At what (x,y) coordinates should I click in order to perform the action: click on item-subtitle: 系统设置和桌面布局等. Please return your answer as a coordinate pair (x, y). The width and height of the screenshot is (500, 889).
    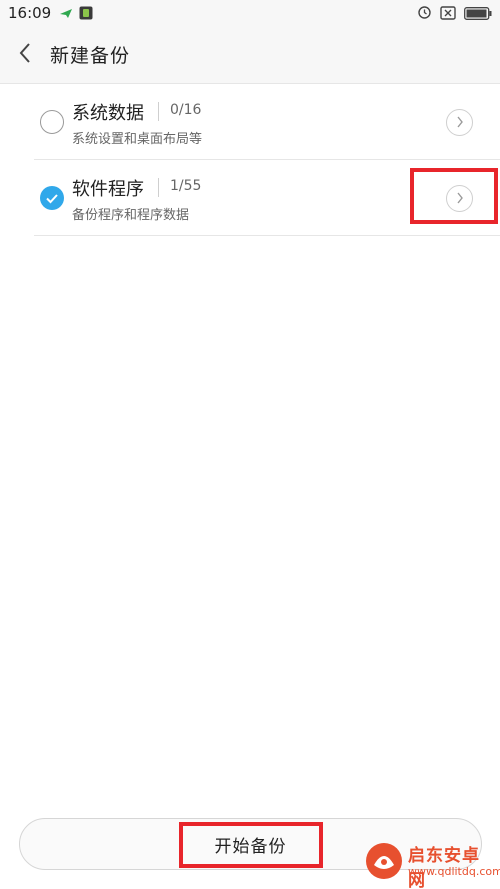
    Looking at the image, I should click on (137, 139).